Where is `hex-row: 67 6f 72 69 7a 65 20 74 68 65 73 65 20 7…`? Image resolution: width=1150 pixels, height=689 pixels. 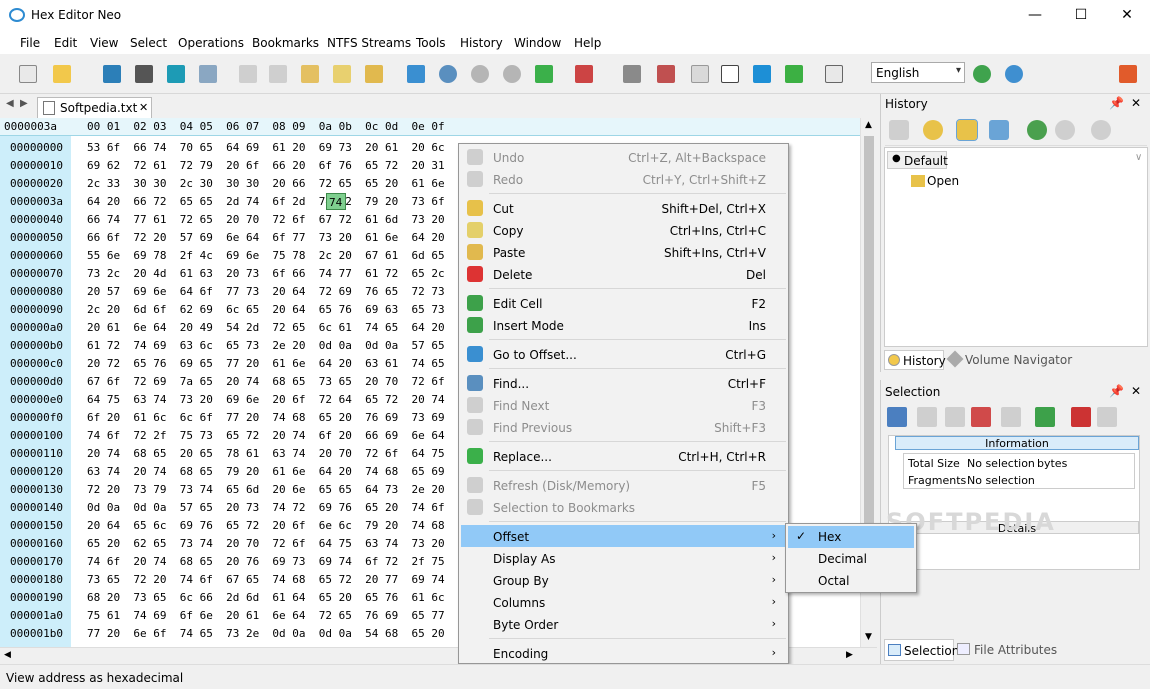
hex-row: 67 6f 72 69 7a 65 20 74 68 65 73 65 20 7… is located at coordinates (266, 381).